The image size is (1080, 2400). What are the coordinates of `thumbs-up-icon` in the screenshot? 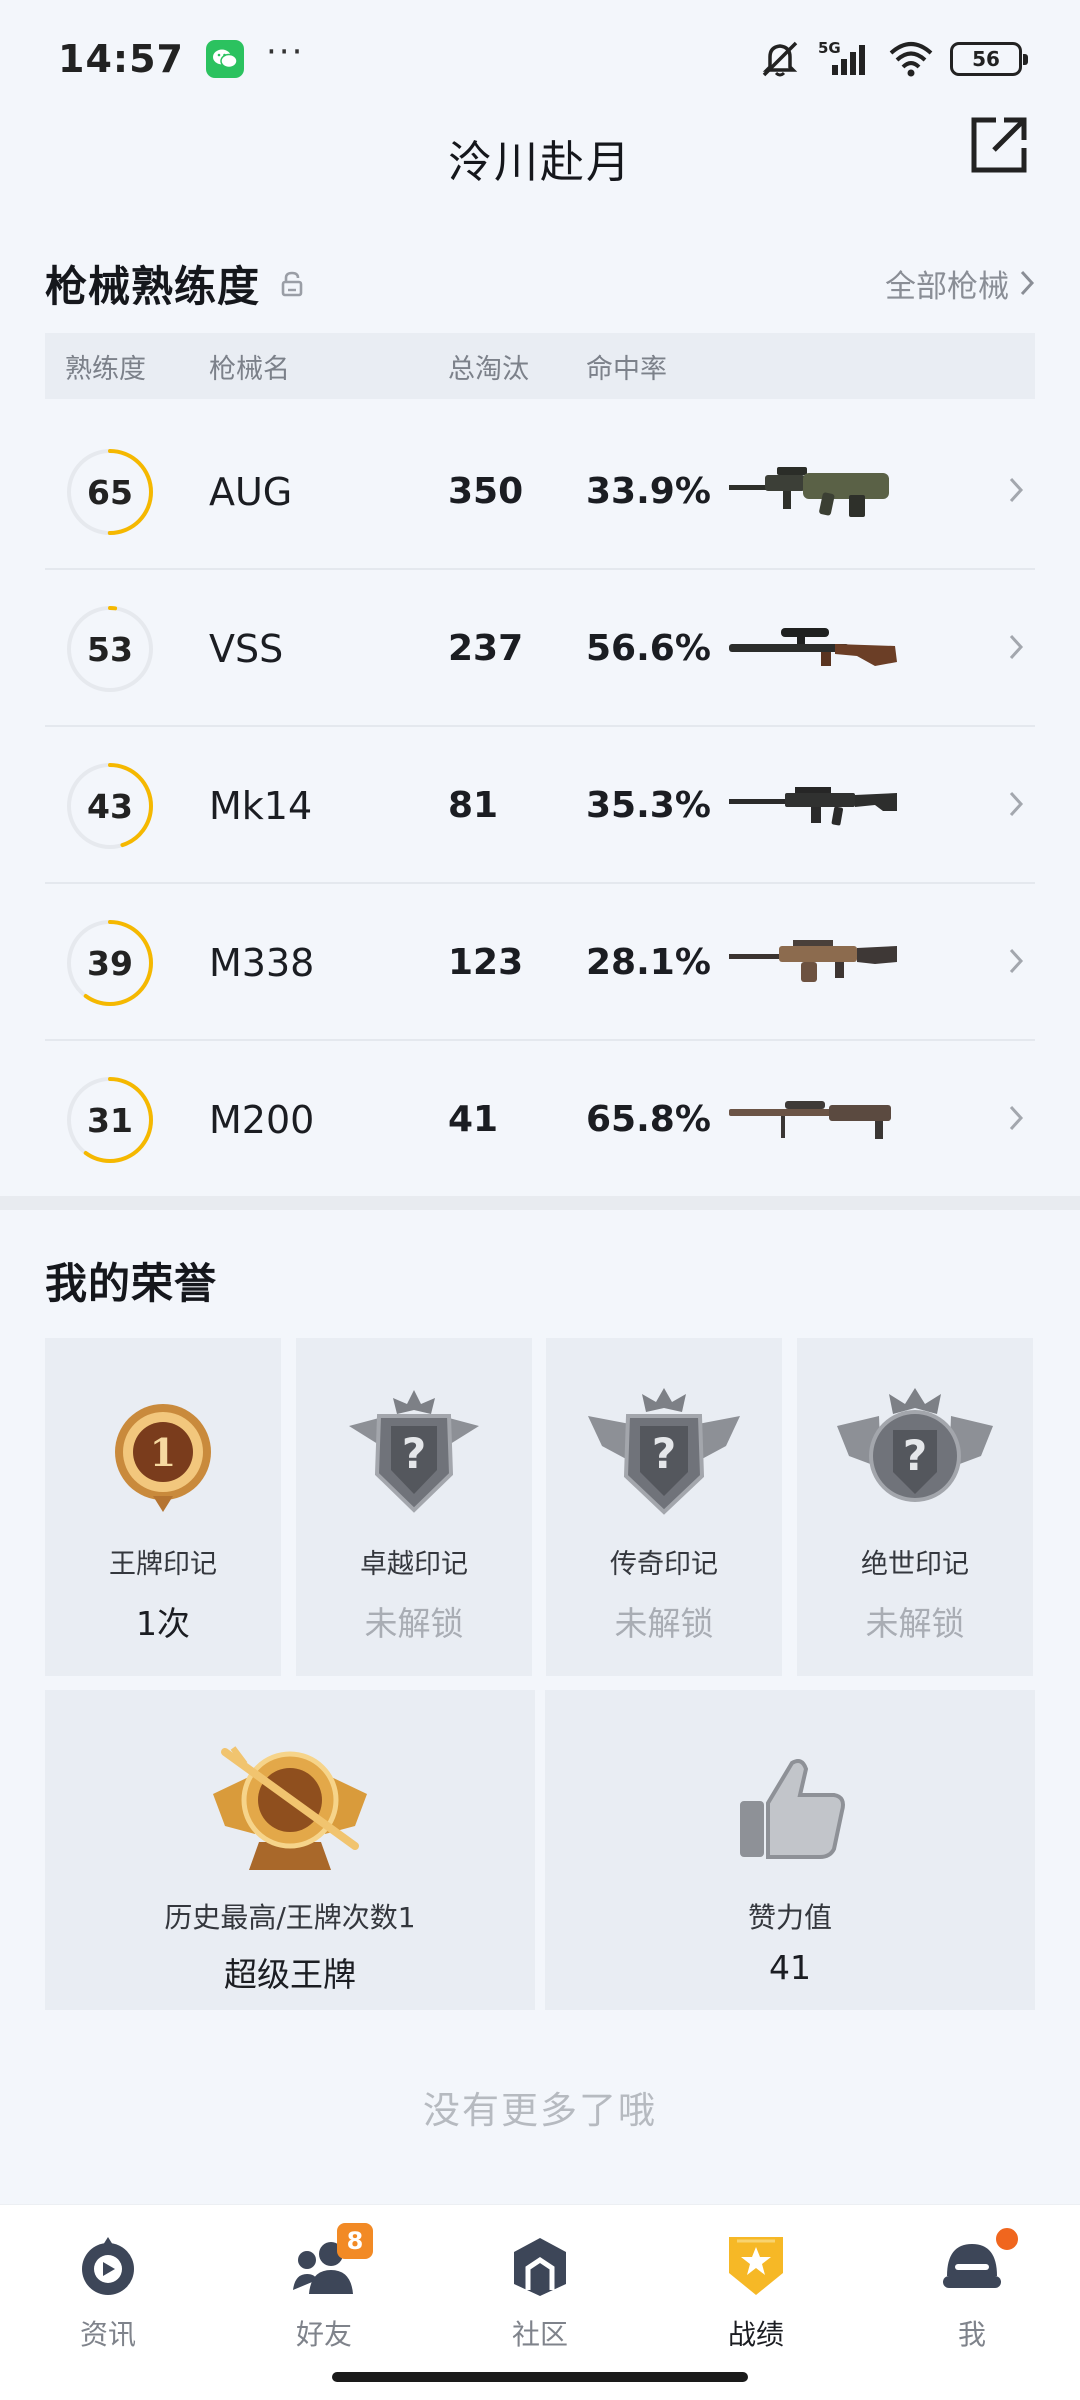 It's located at (790, 1809).